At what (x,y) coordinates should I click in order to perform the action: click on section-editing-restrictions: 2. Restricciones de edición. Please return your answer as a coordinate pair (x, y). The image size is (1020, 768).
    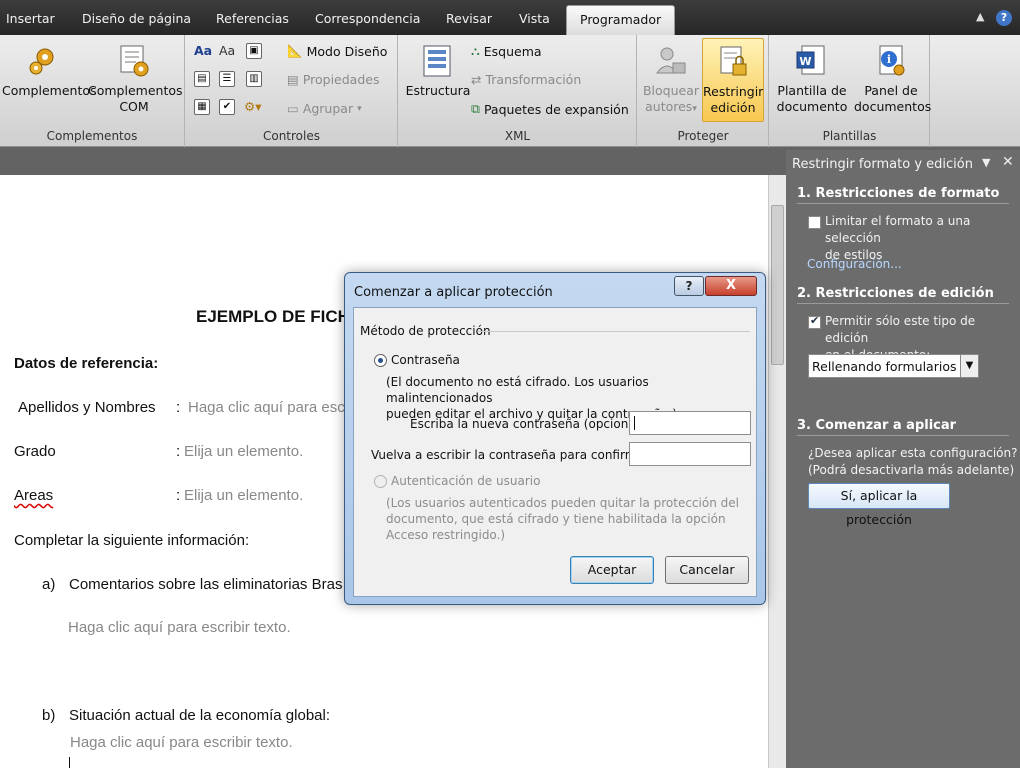
    Looking at the image, I should click on (903, 295).